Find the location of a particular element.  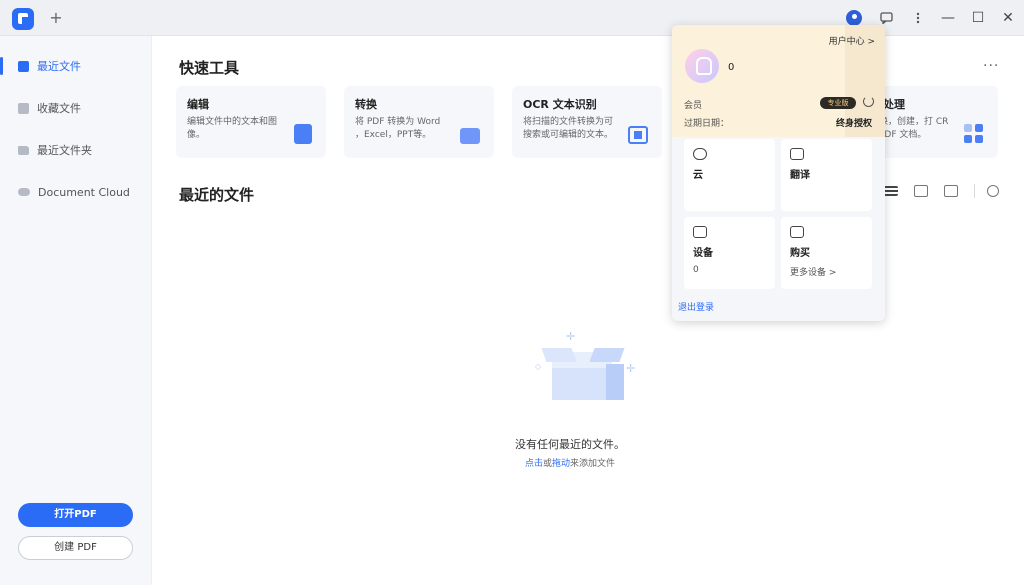

username: 0 is located at coordinates (731, 67).